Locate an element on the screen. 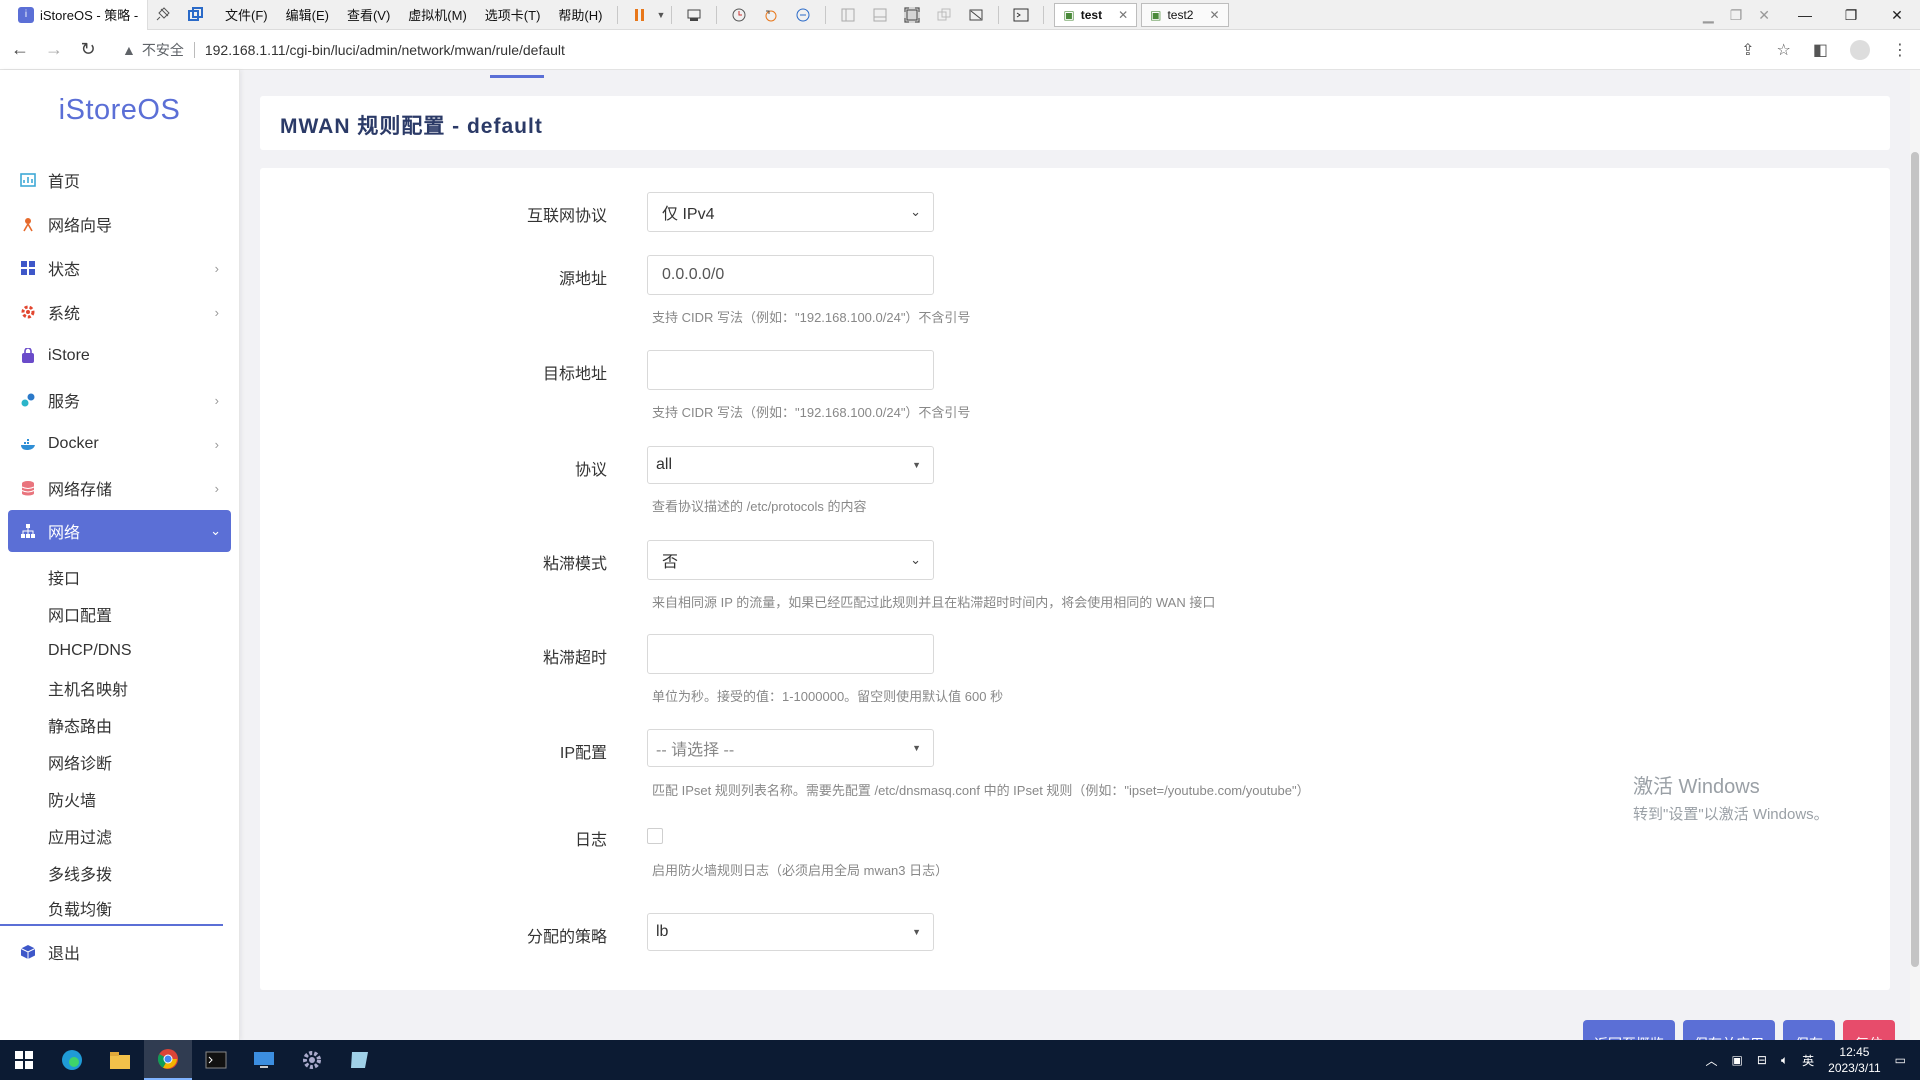  vm-tab-test: ▣ test ✕ is located at coordinates (1096, 14).